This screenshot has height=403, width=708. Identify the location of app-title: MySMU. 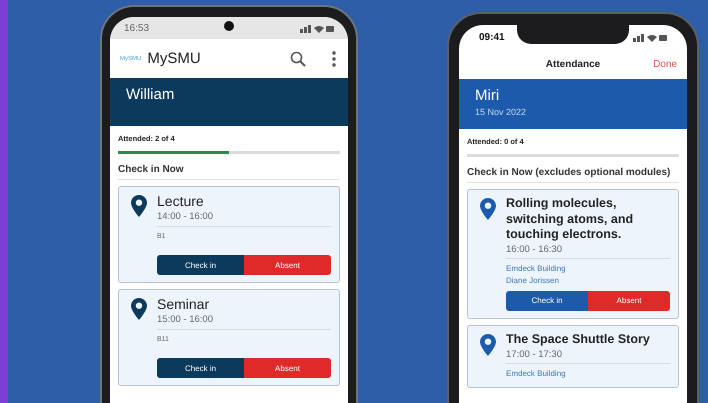
(174, 58).